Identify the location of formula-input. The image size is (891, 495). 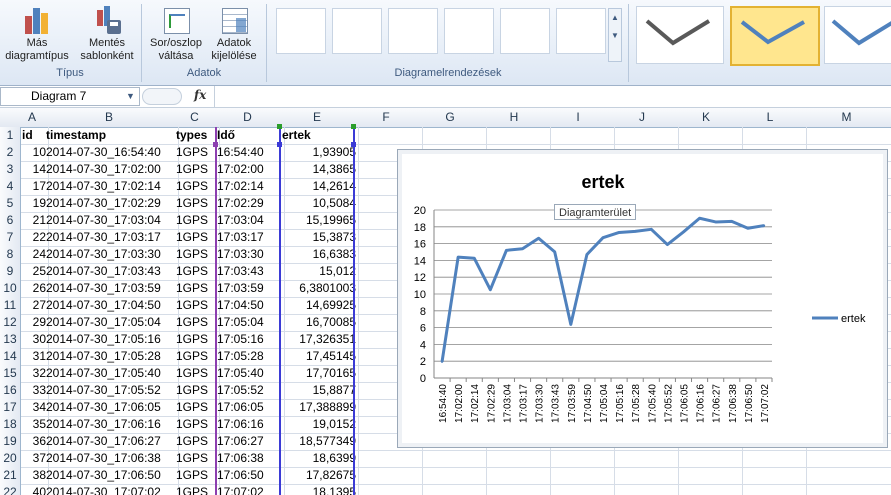
(552, 96).